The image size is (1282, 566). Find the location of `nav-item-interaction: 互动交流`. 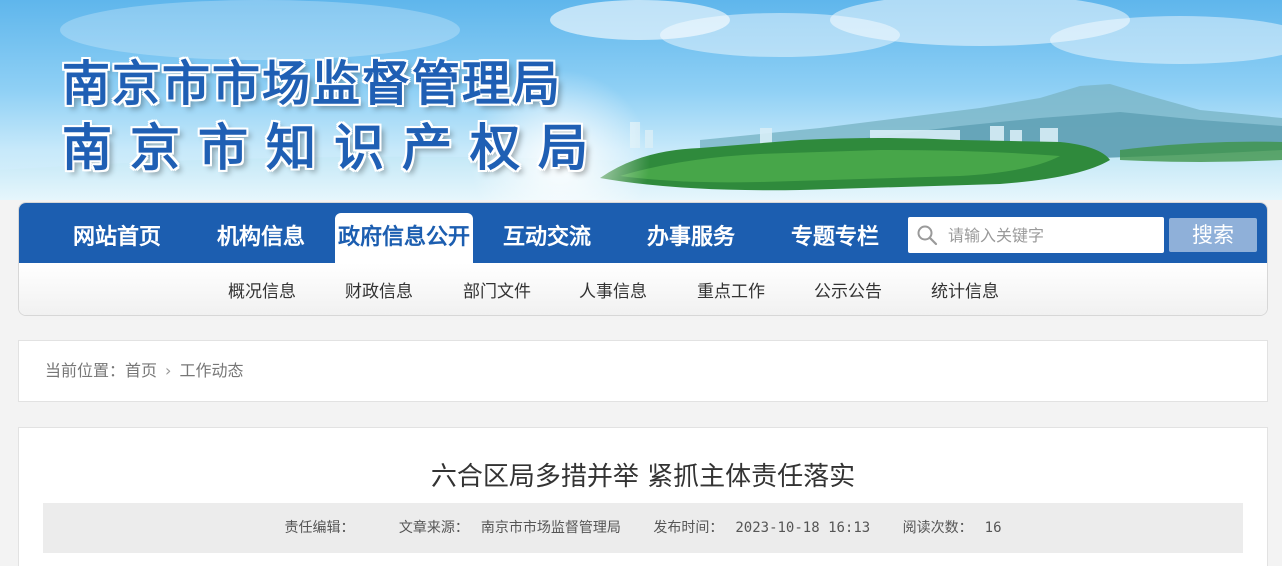

nav-item-interaction: 互动交流 is located at coordinates (547, 238).